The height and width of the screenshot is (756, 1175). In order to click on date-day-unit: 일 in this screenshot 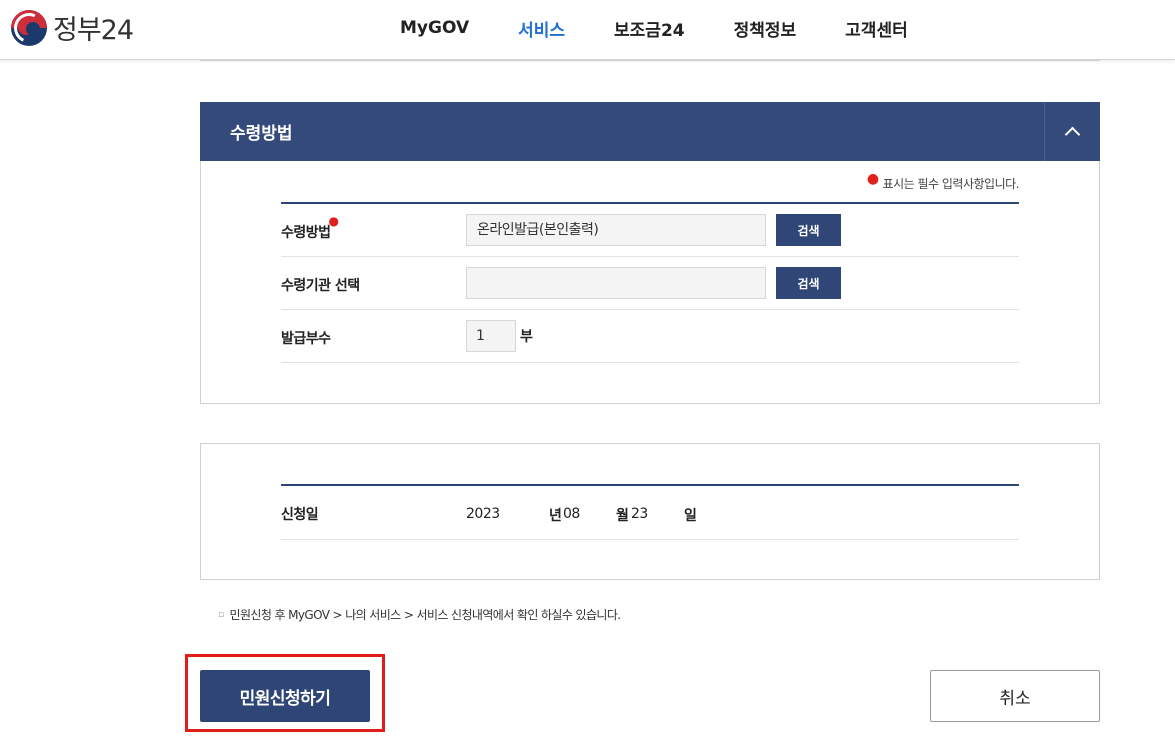, I will do `click(690, 516)`.